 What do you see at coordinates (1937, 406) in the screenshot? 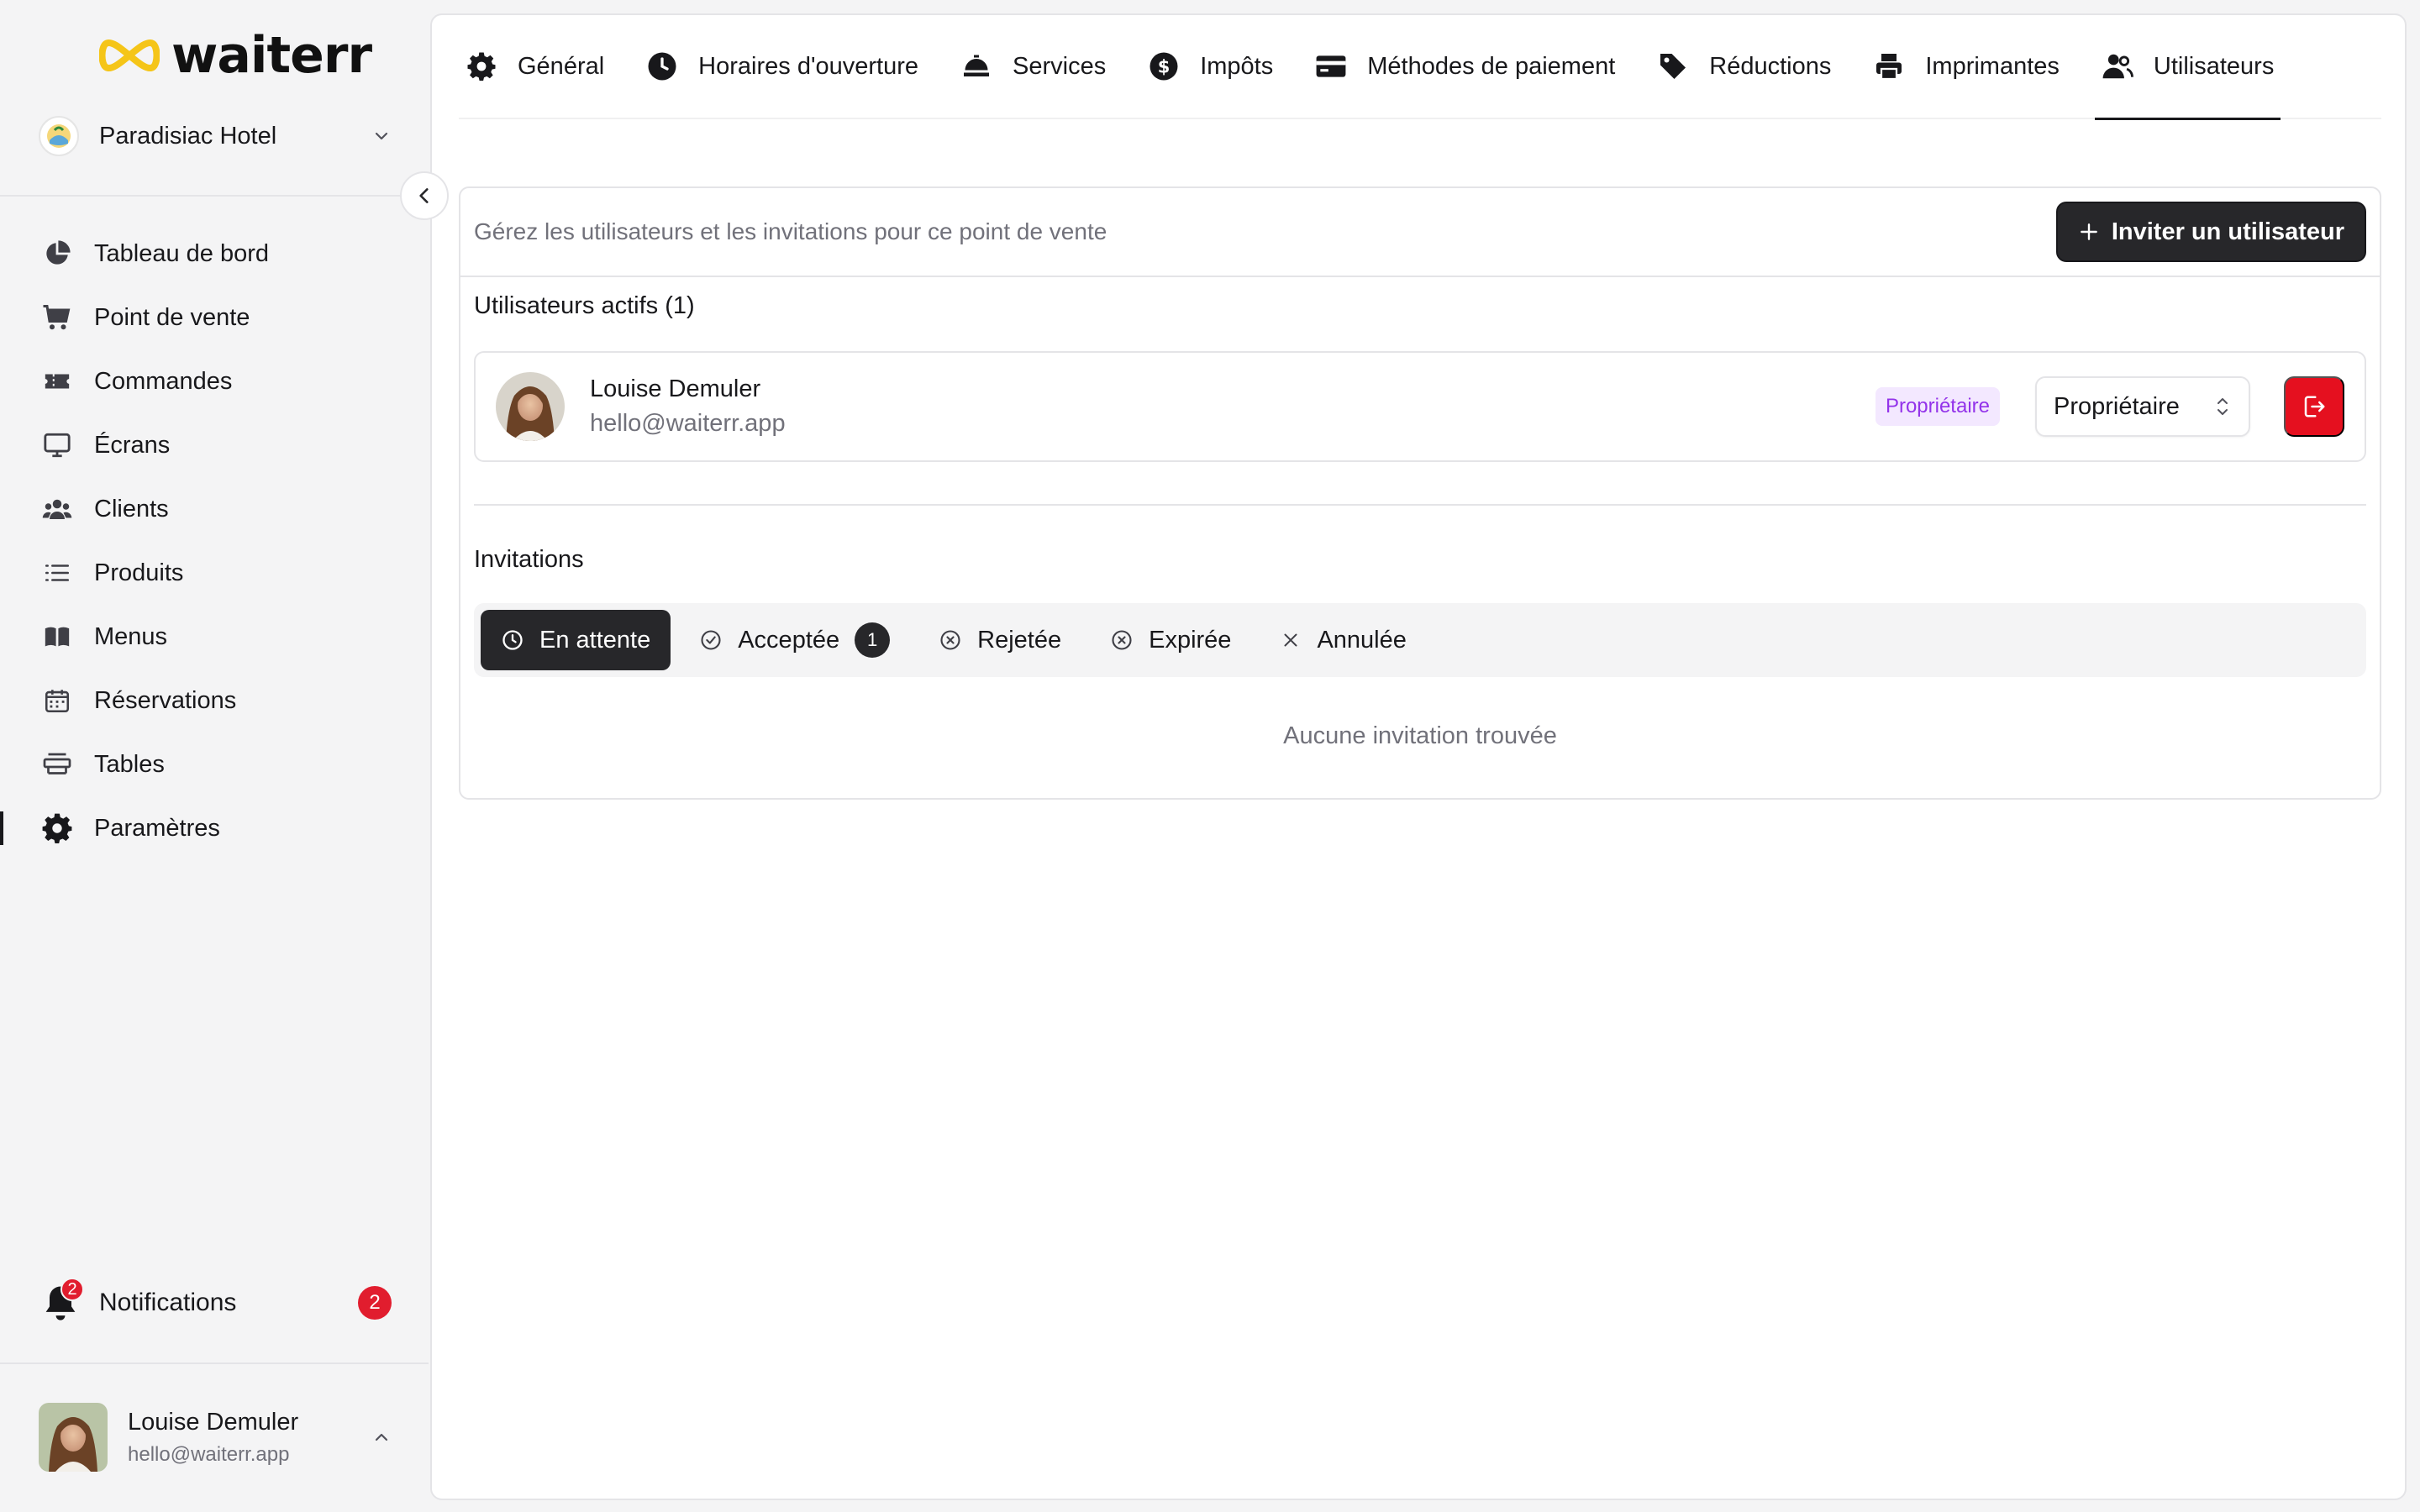
I see `role-badge: Propriétaire` at bounding box center [1937, 406].